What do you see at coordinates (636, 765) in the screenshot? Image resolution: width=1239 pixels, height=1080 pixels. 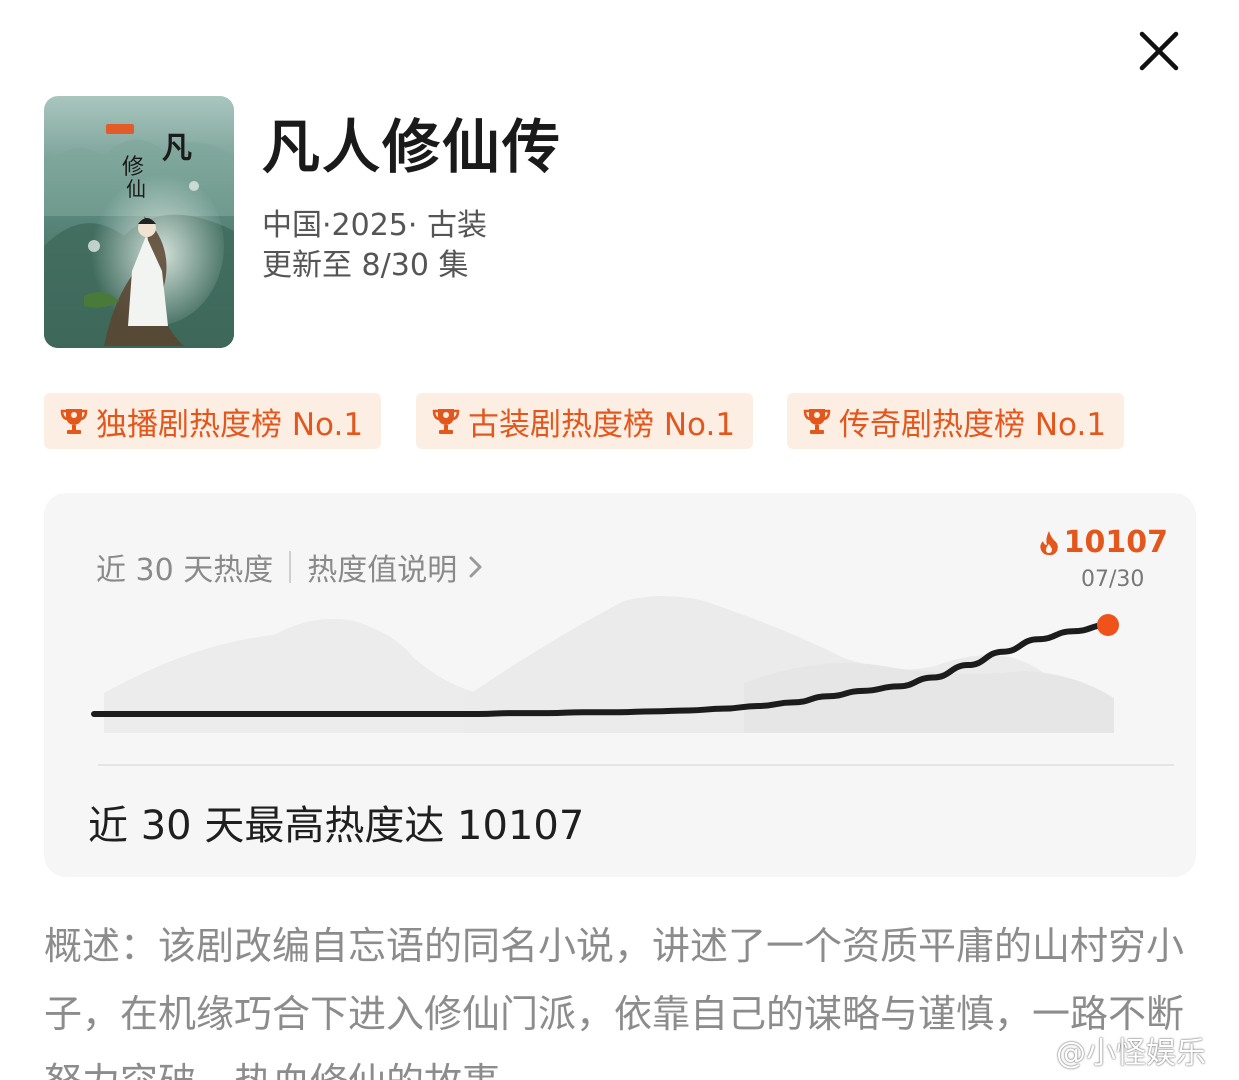 I see `card-divider` at bounding box center [636, 765].